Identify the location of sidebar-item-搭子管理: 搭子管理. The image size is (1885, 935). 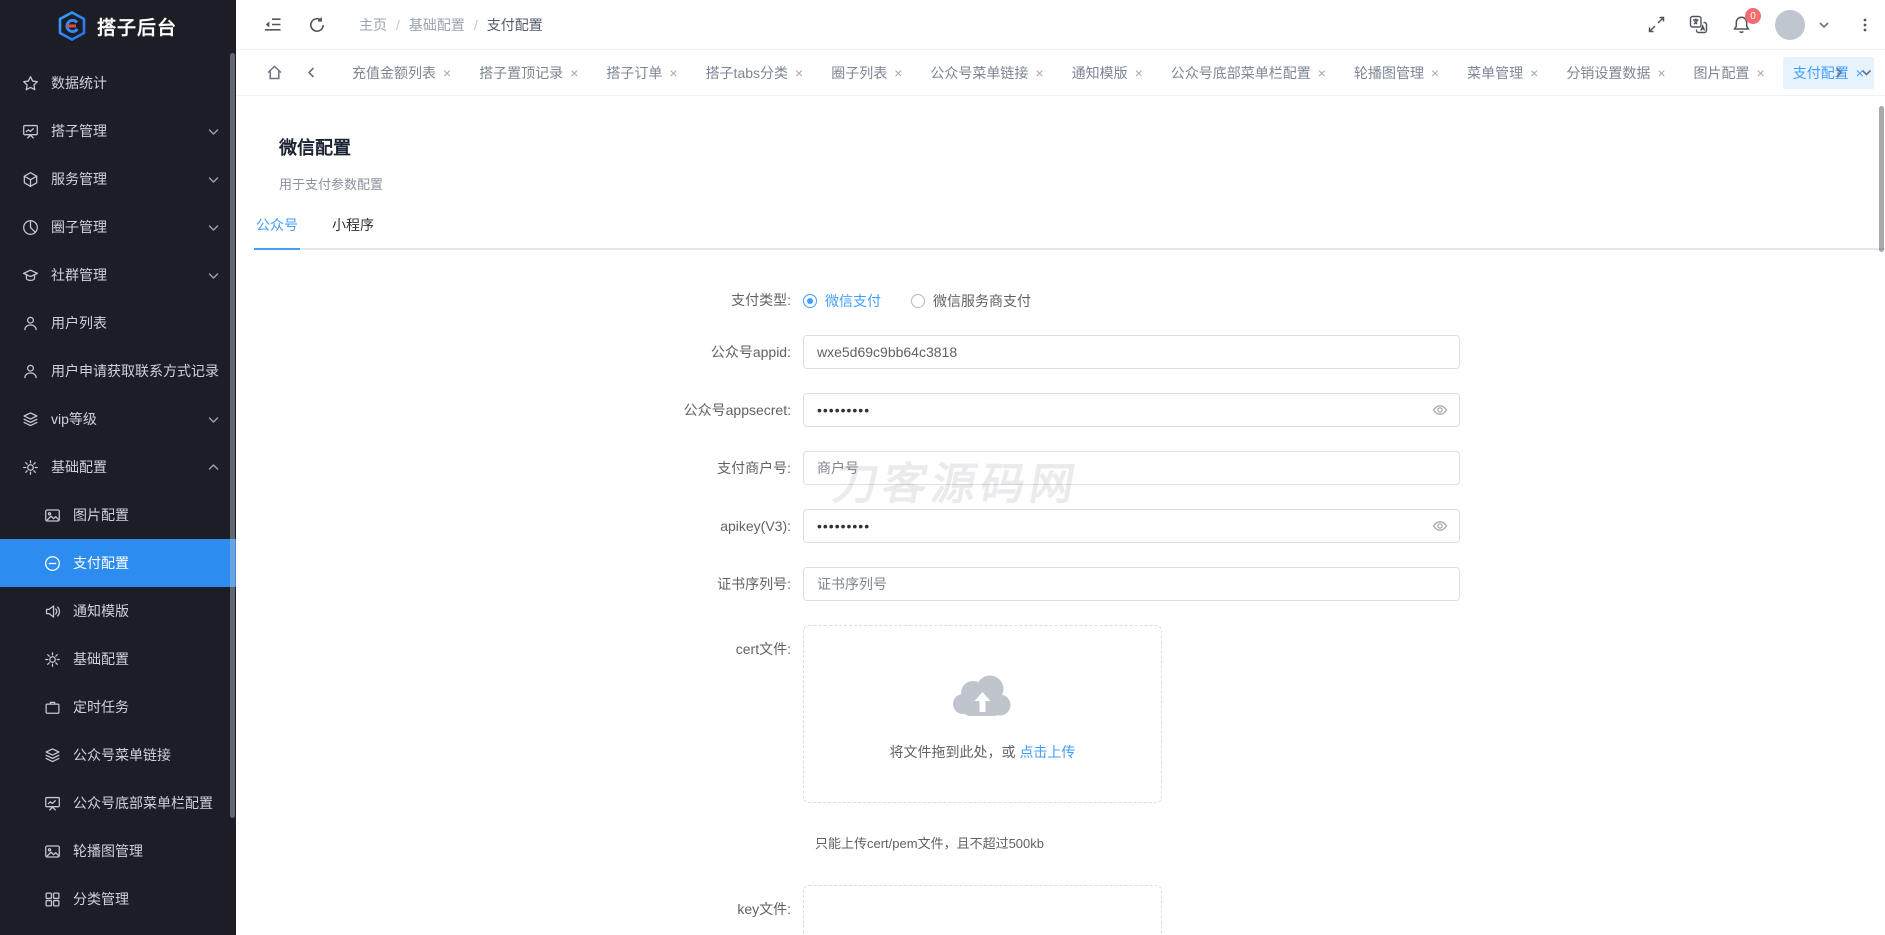
(118, 131).